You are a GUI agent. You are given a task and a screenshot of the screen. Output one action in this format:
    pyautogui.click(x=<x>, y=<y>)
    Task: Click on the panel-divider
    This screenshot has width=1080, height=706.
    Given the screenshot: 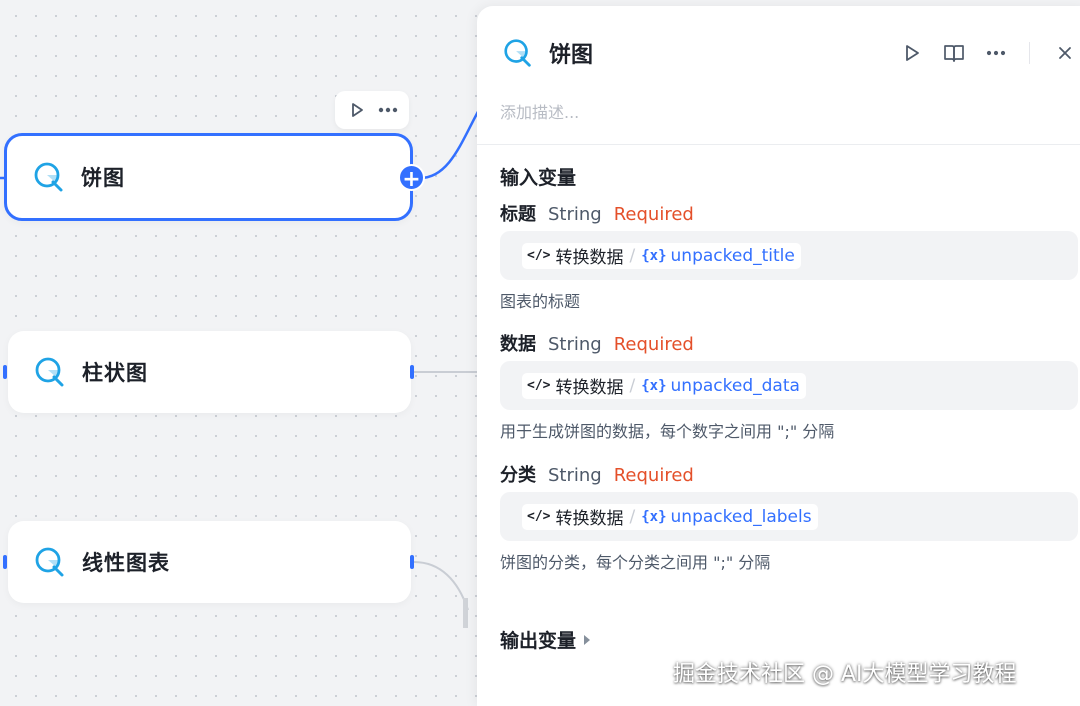 What is the action you would take?
    pyautogui.click(x=778, y=144)
    